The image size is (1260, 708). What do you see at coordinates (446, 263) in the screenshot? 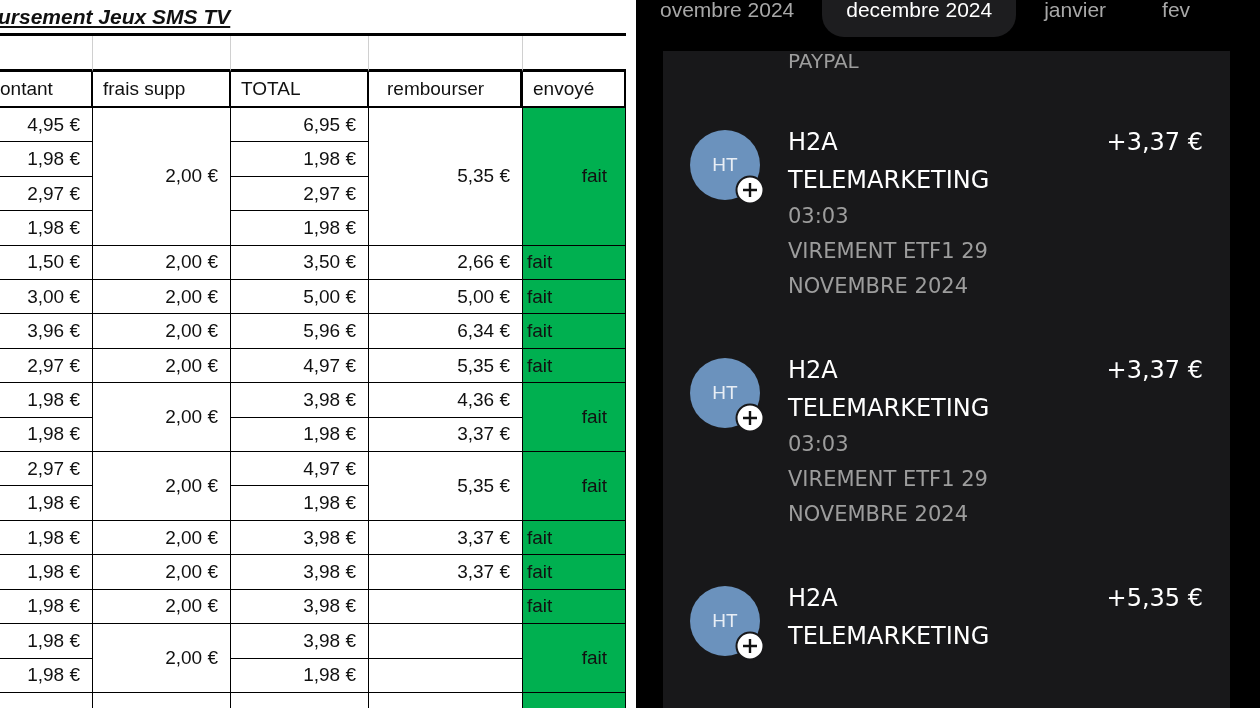
I see `table-cell: 2,66 €` at bounding box center [446, 263].